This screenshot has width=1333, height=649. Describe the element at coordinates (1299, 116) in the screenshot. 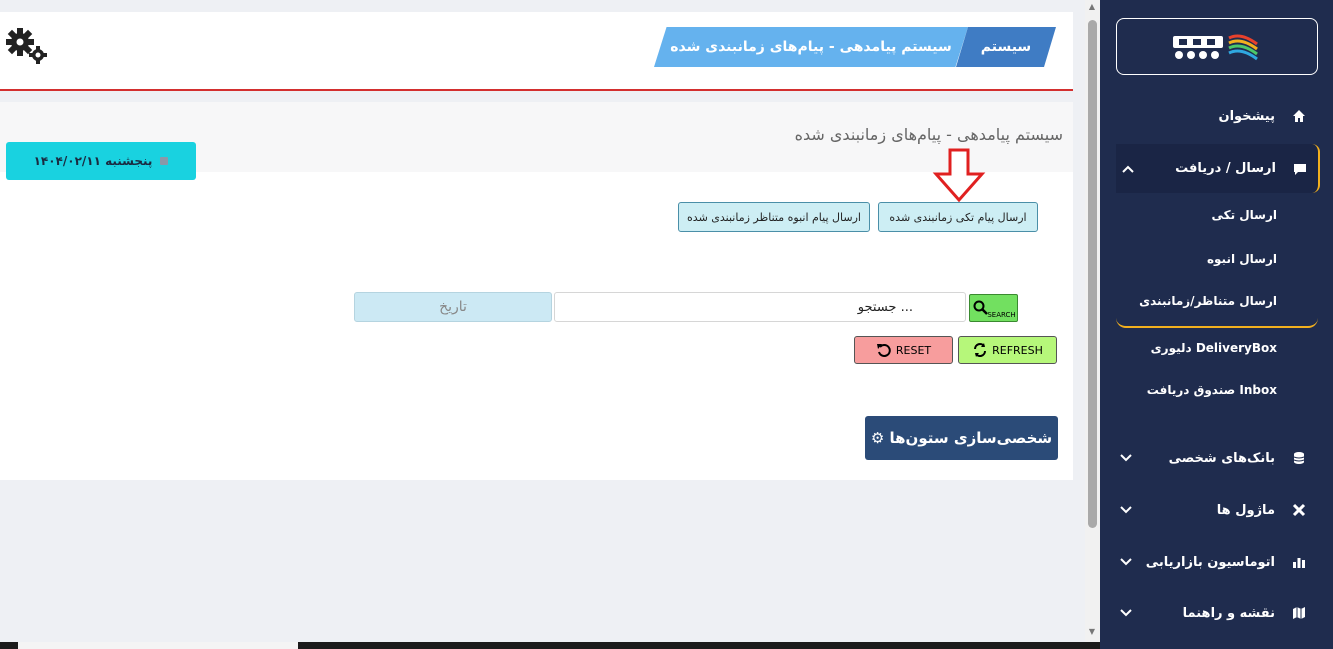

I see `home-icon` at that location.